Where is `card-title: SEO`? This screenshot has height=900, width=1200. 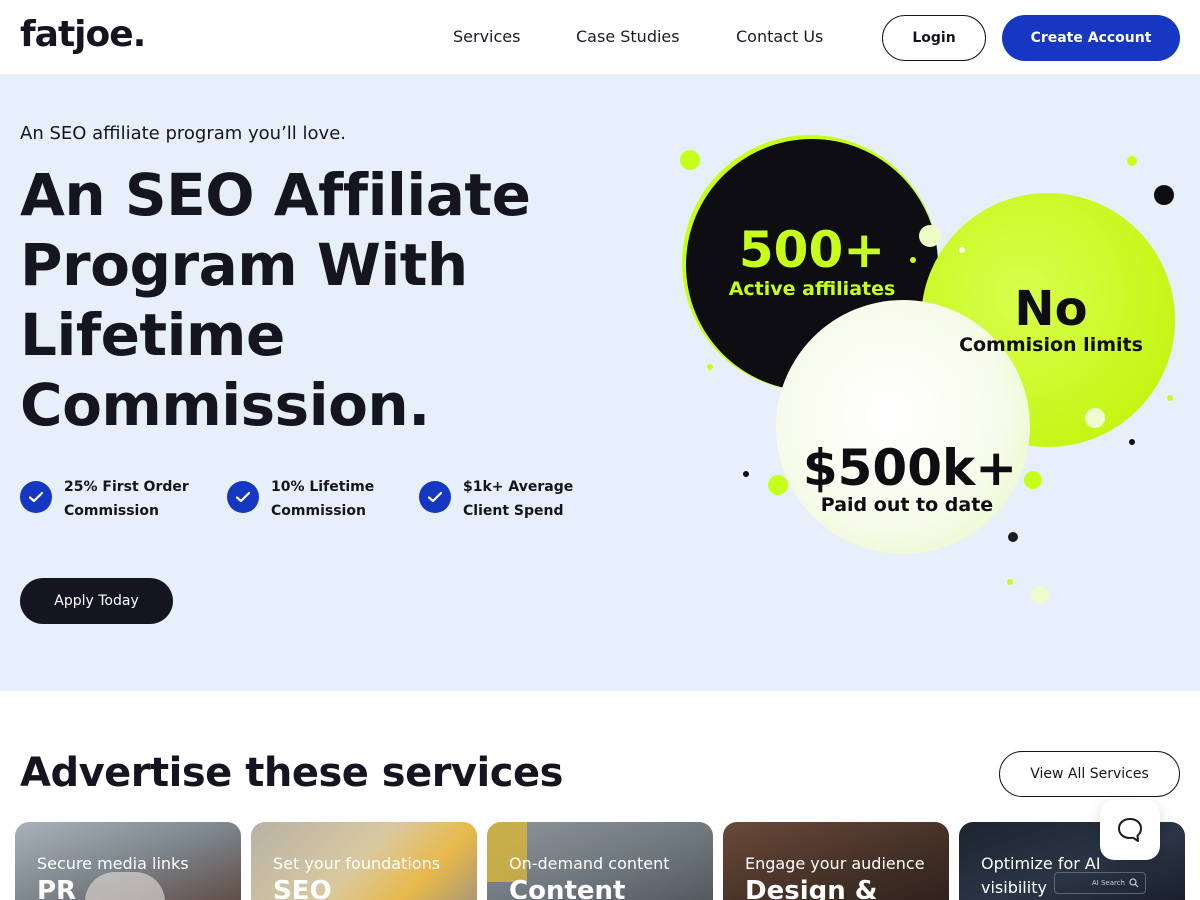 card-title: SEO is located at coordinates (302, 888).